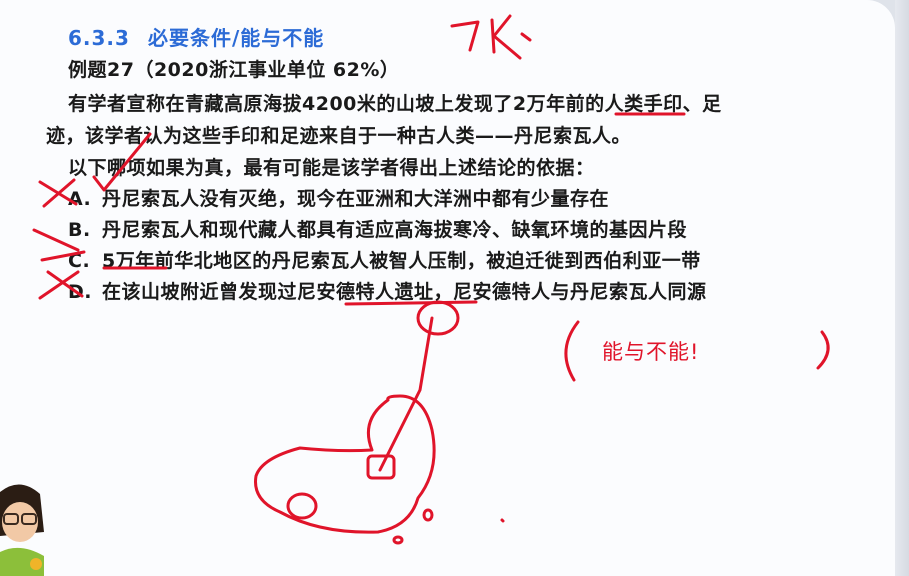 This screenshot has width=909, height=576. I want to click on option-d-letter: D., so click(80, 292).